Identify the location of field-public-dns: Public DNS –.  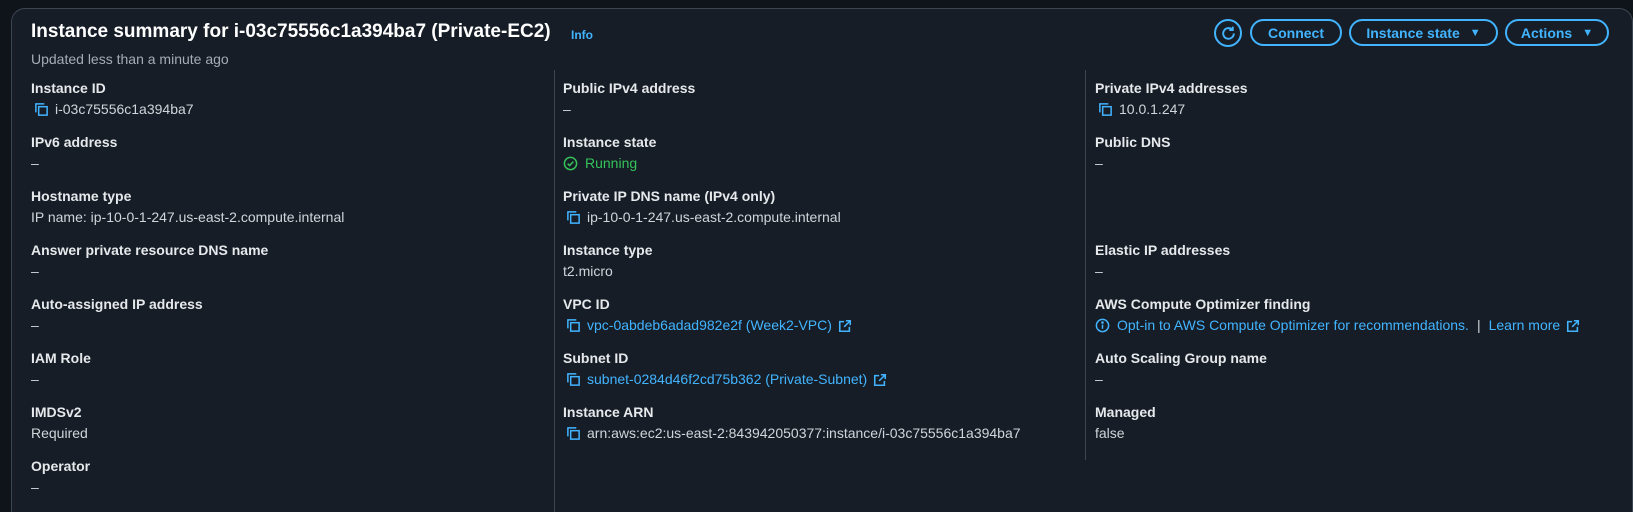
(1132, 153).